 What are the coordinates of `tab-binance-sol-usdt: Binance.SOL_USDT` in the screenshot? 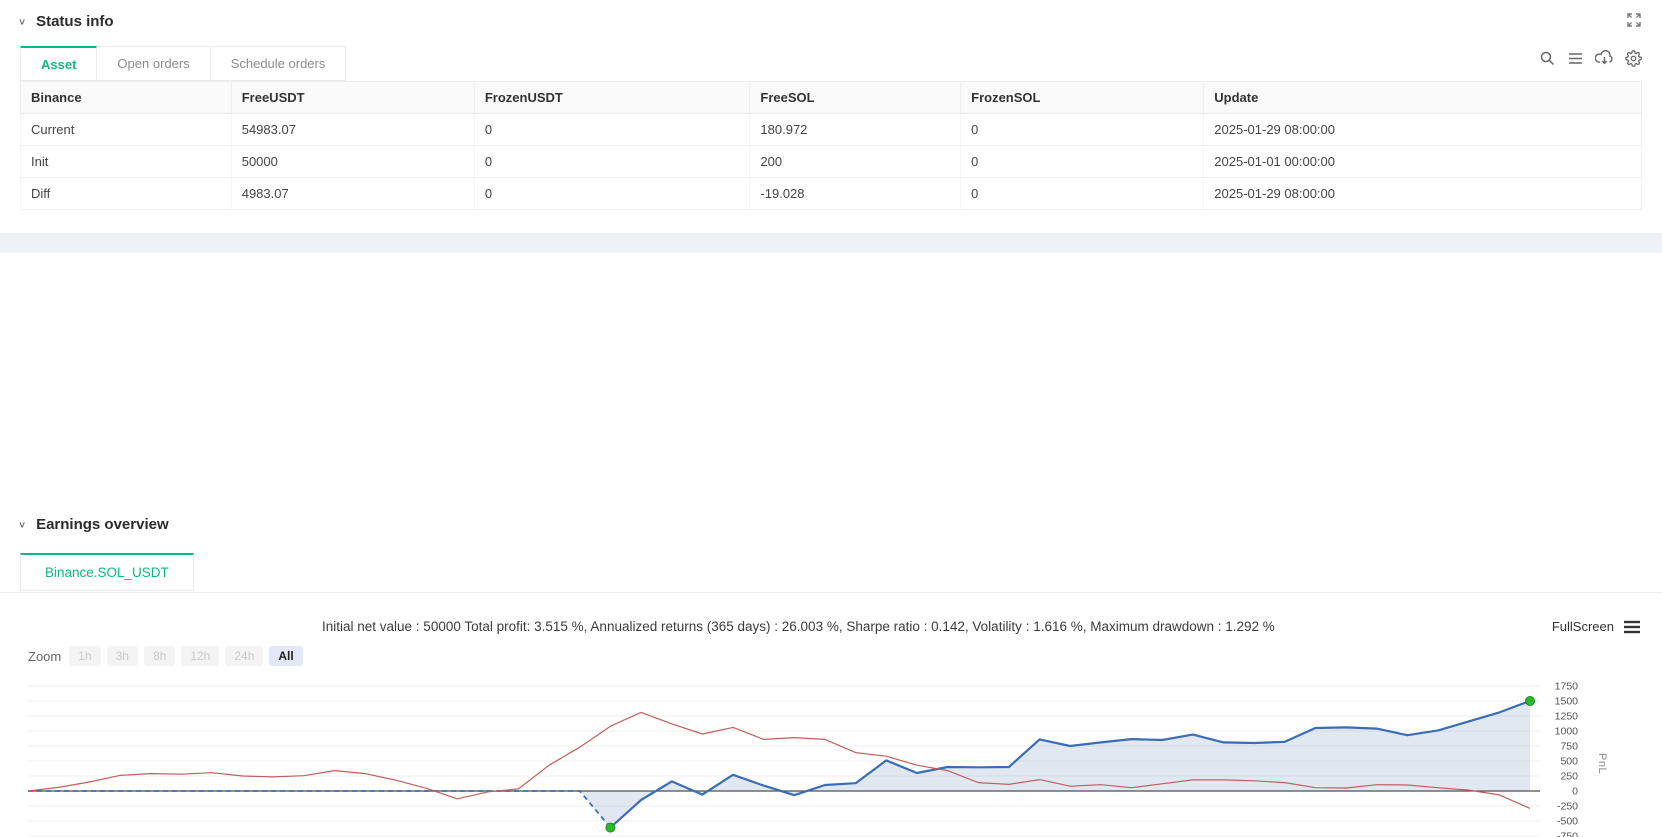 It's located at (107, 572).